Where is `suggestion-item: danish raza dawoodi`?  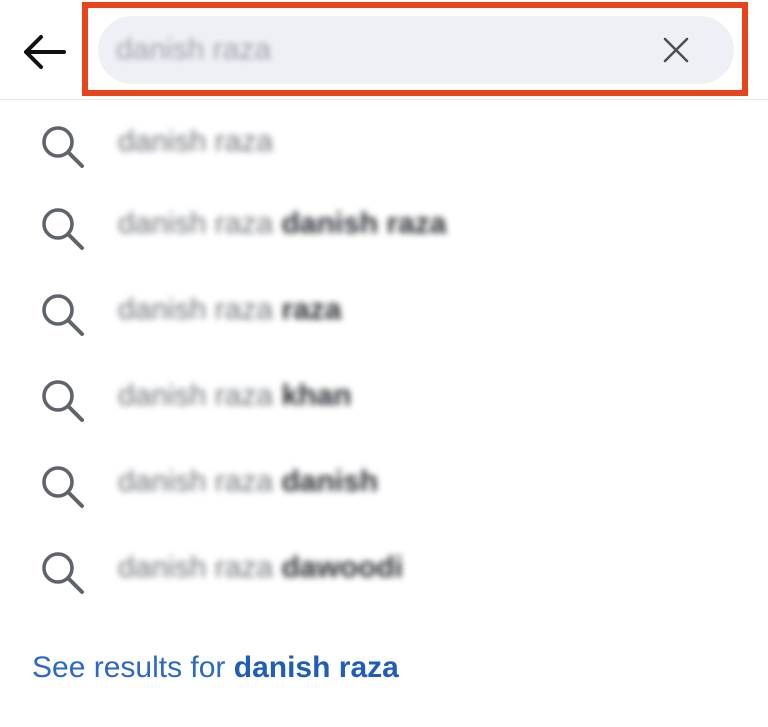 suggestion-item: danish raza dawoodi is located at coordinates (384, 569).